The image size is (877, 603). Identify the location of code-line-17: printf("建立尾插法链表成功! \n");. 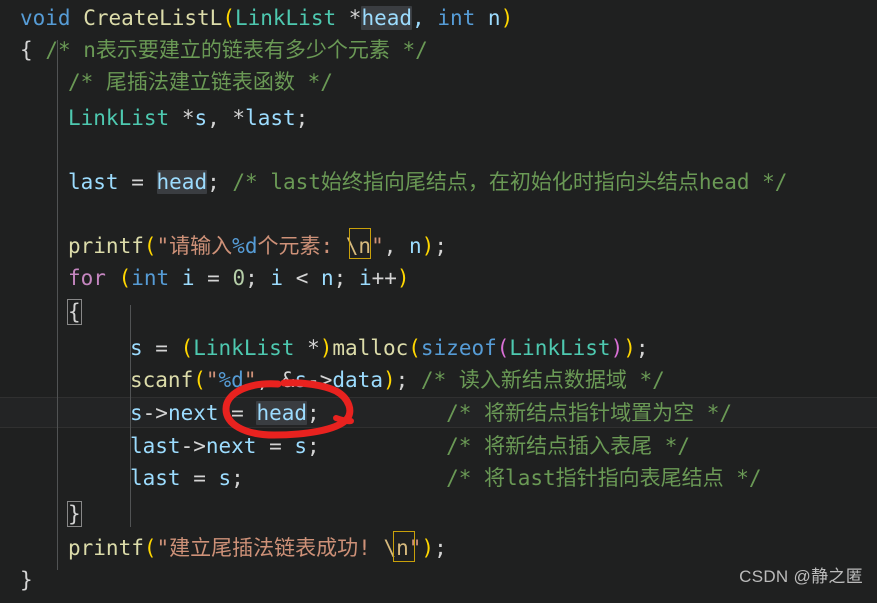
(257, 548).